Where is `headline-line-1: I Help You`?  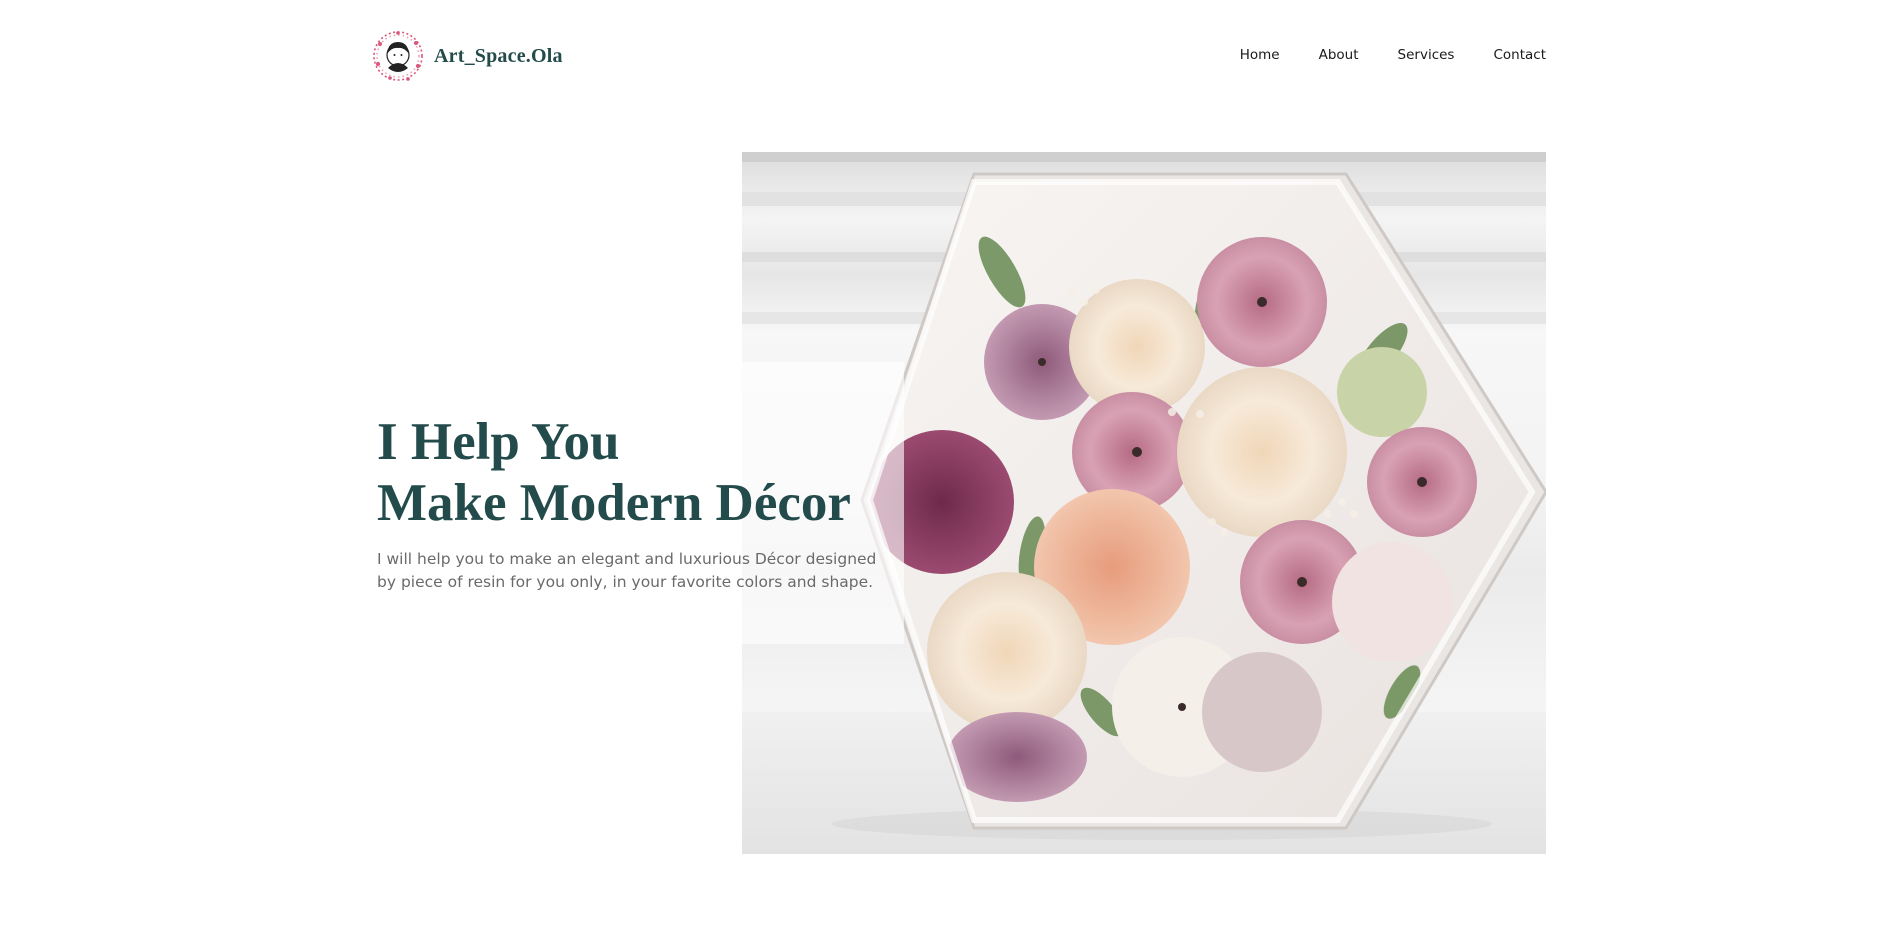 headline-line-1: I Help You is located at coordinates (498, 442).